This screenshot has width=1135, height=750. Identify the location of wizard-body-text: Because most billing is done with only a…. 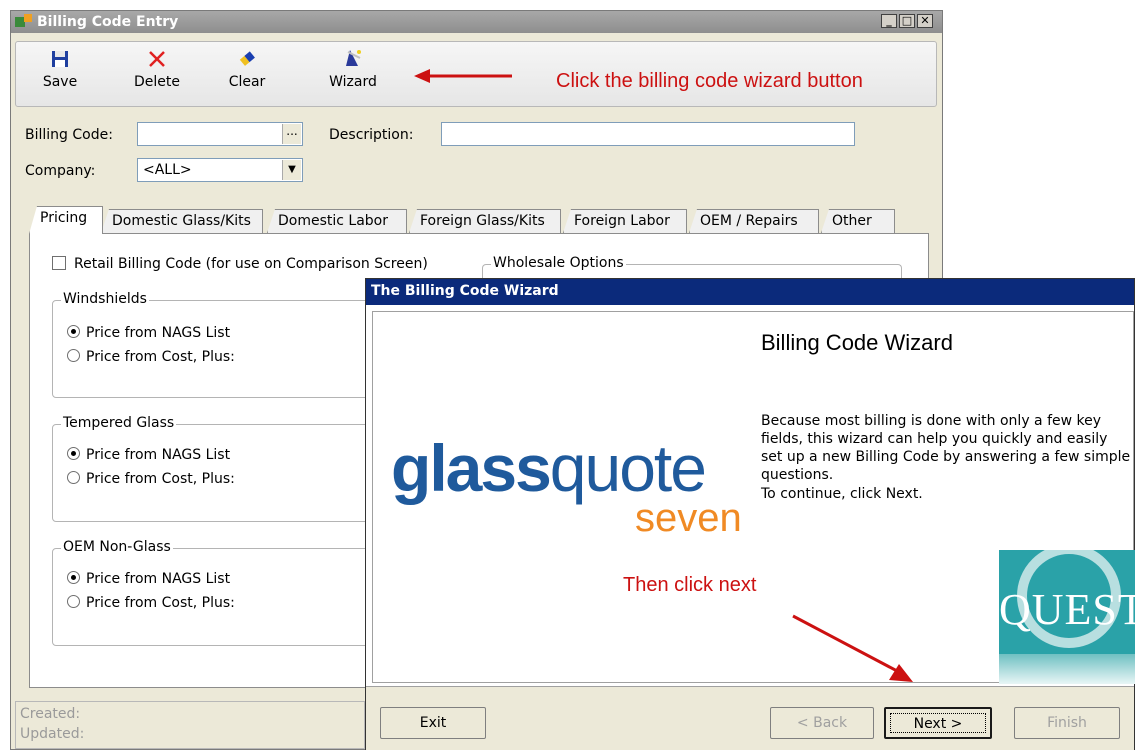
(946, 448).